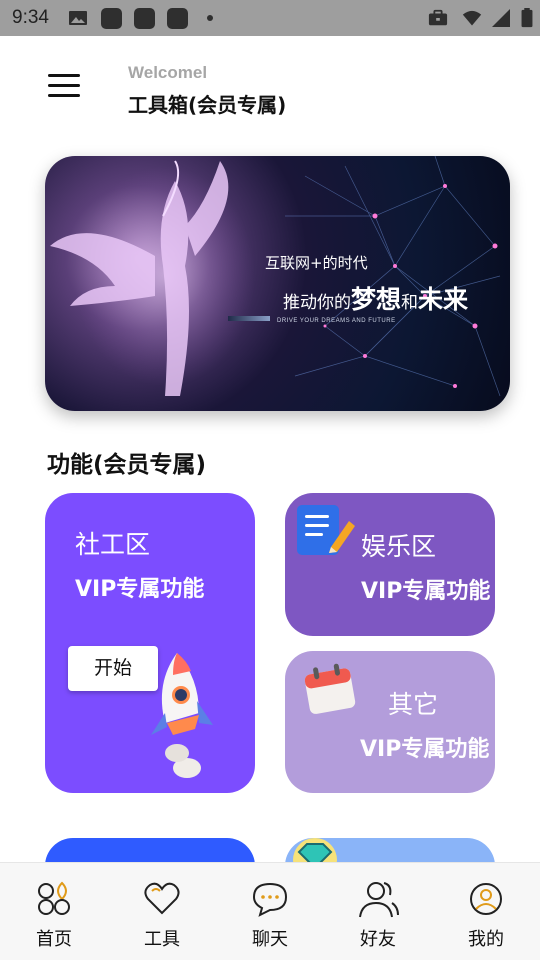 The height and width of the screenshot is (960, 540). I want to click on calendar-icon, so click(330, 688).